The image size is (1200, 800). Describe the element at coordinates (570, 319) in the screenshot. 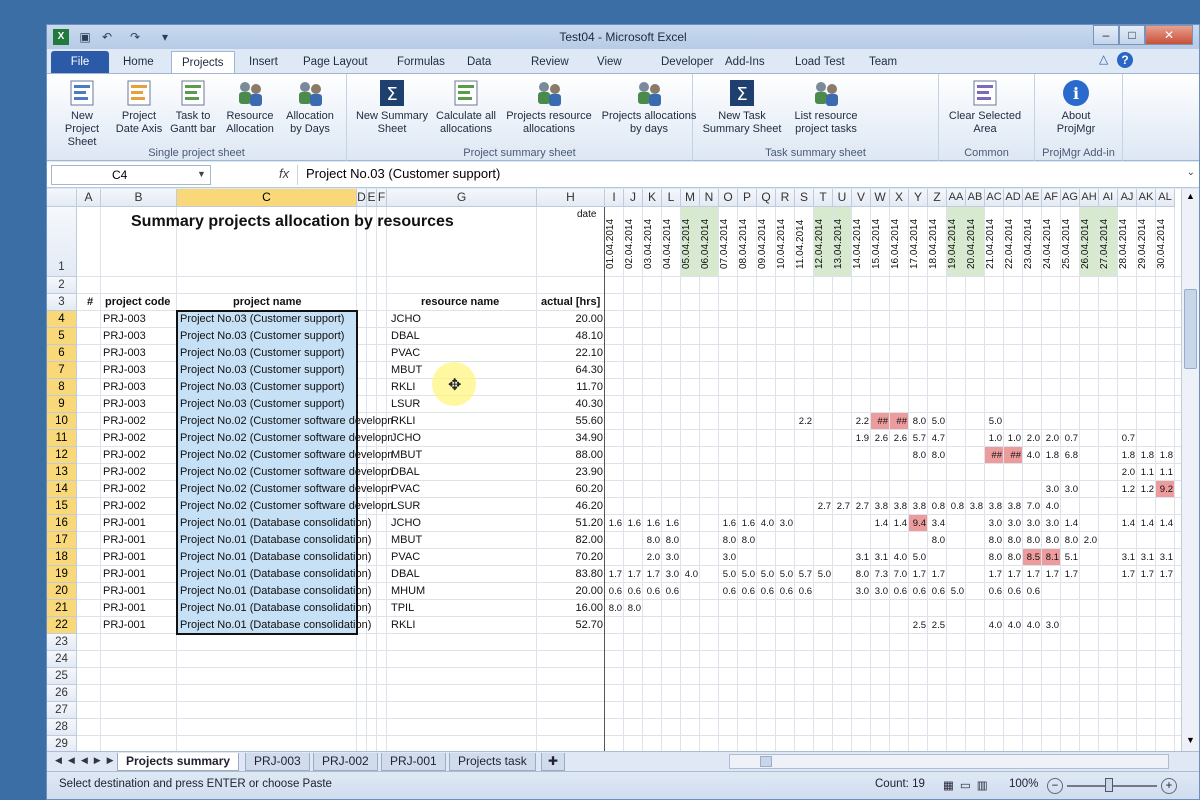

I see `actual-hours-cell: 20.00` at that location.